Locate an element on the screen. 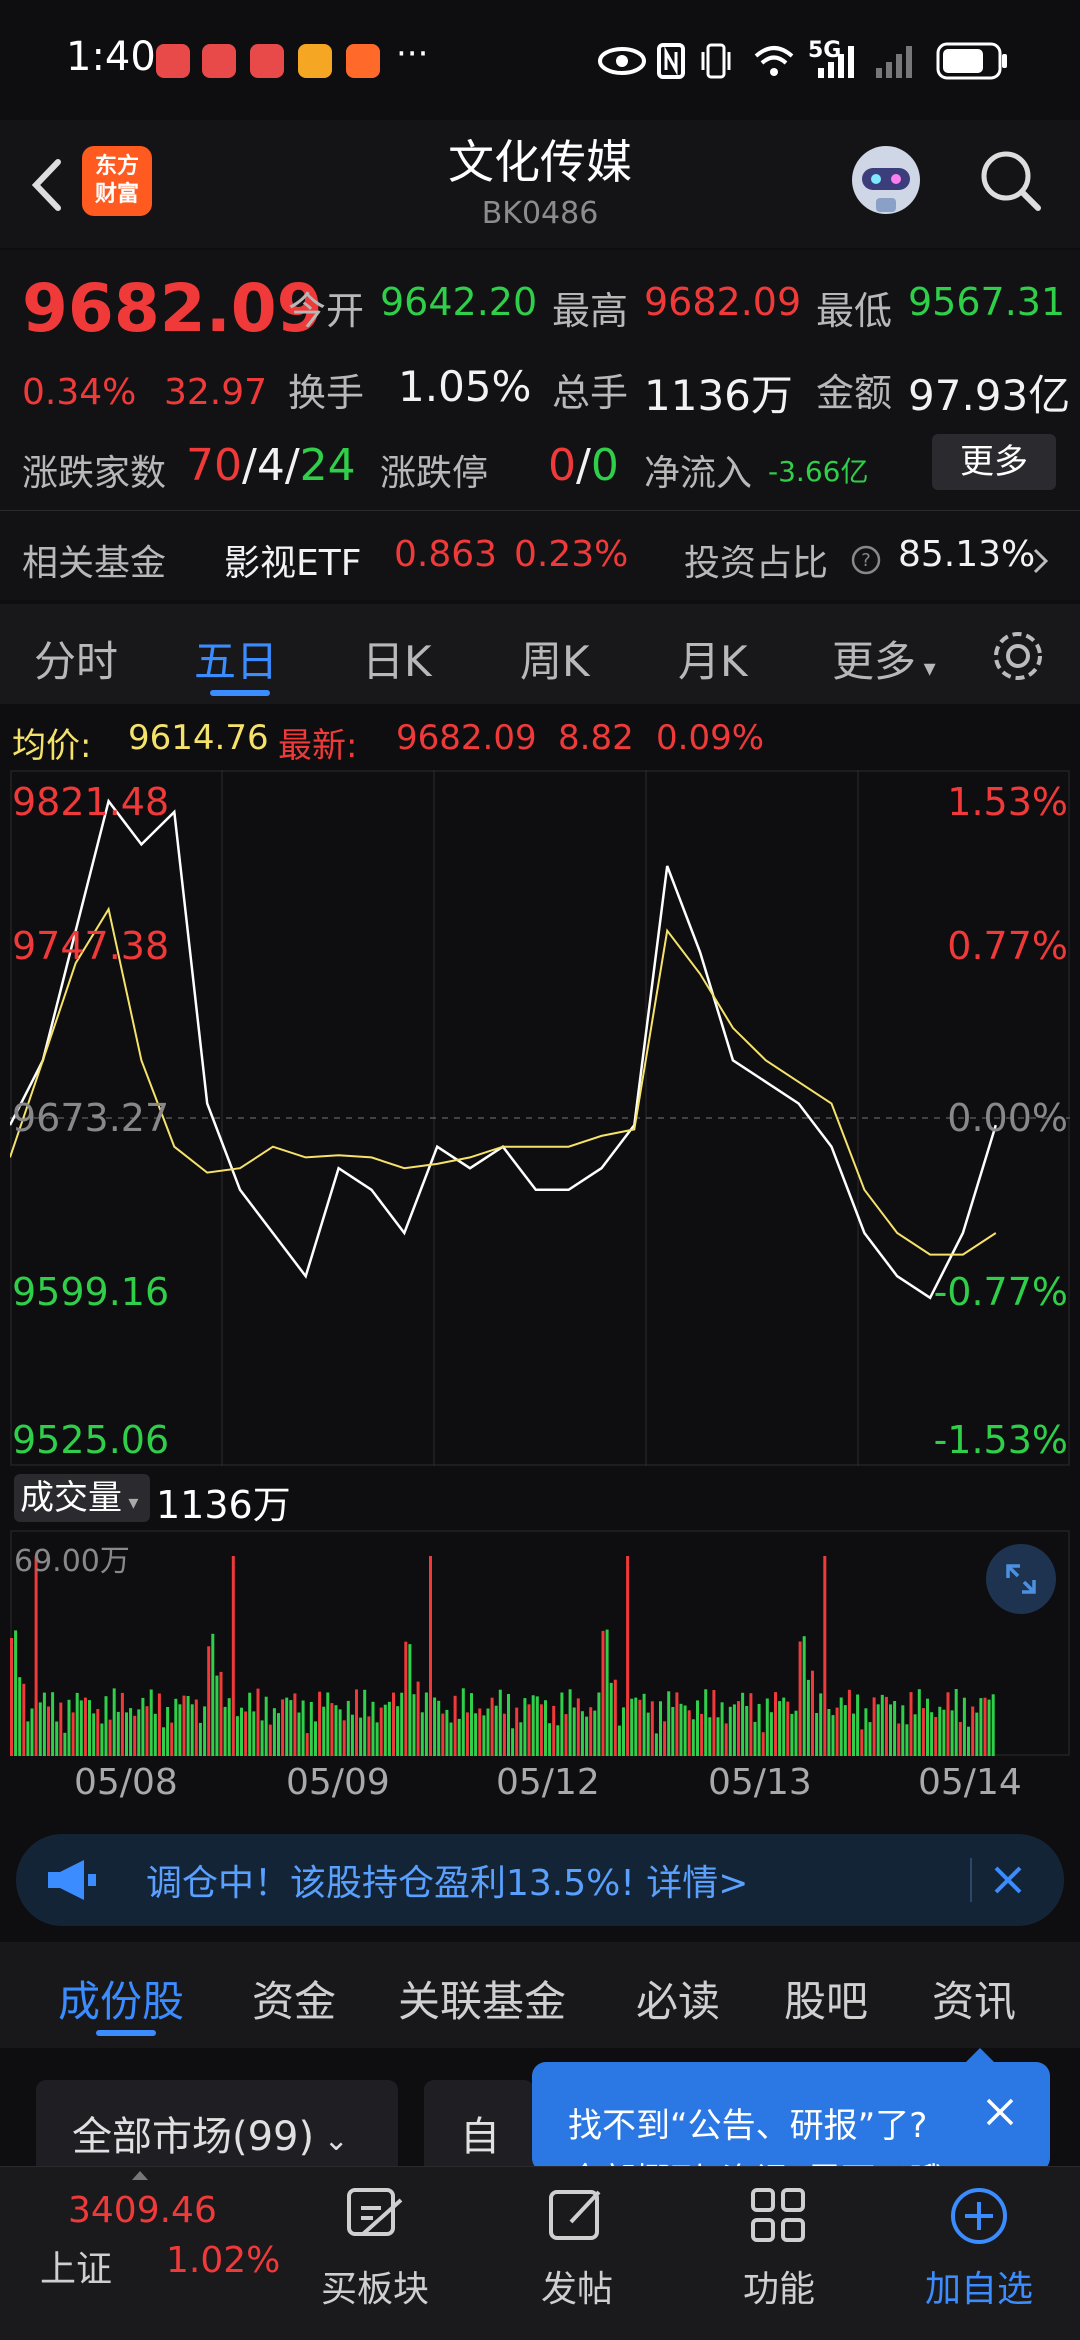  promo-text: 调仓中！该股持仓盈利13.5%! 详情> is located at coordinates (447, 1880).